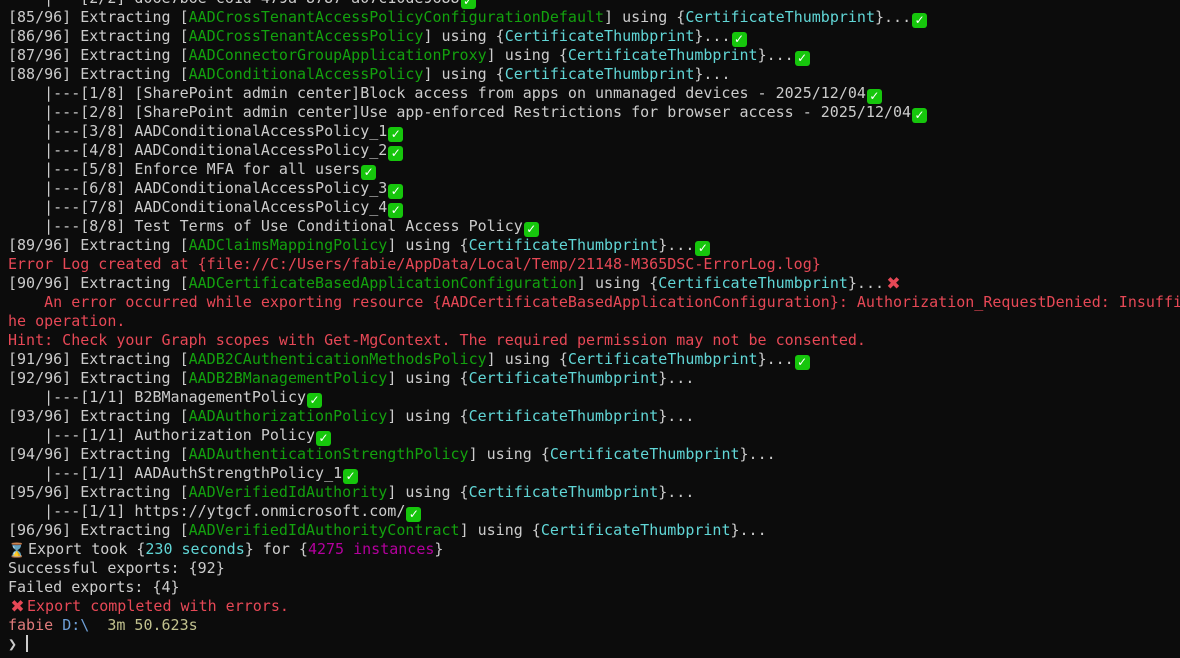  I want to click on text-cursor, so click(27, 643).